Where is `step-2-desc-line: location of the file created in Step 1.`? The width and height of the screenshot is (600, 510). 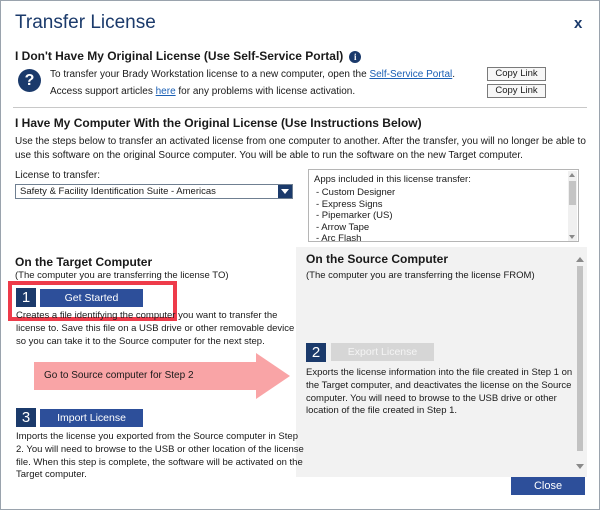
step-2-desc-line: location of the file created in Step 1. is located at coordinates (382, 411).